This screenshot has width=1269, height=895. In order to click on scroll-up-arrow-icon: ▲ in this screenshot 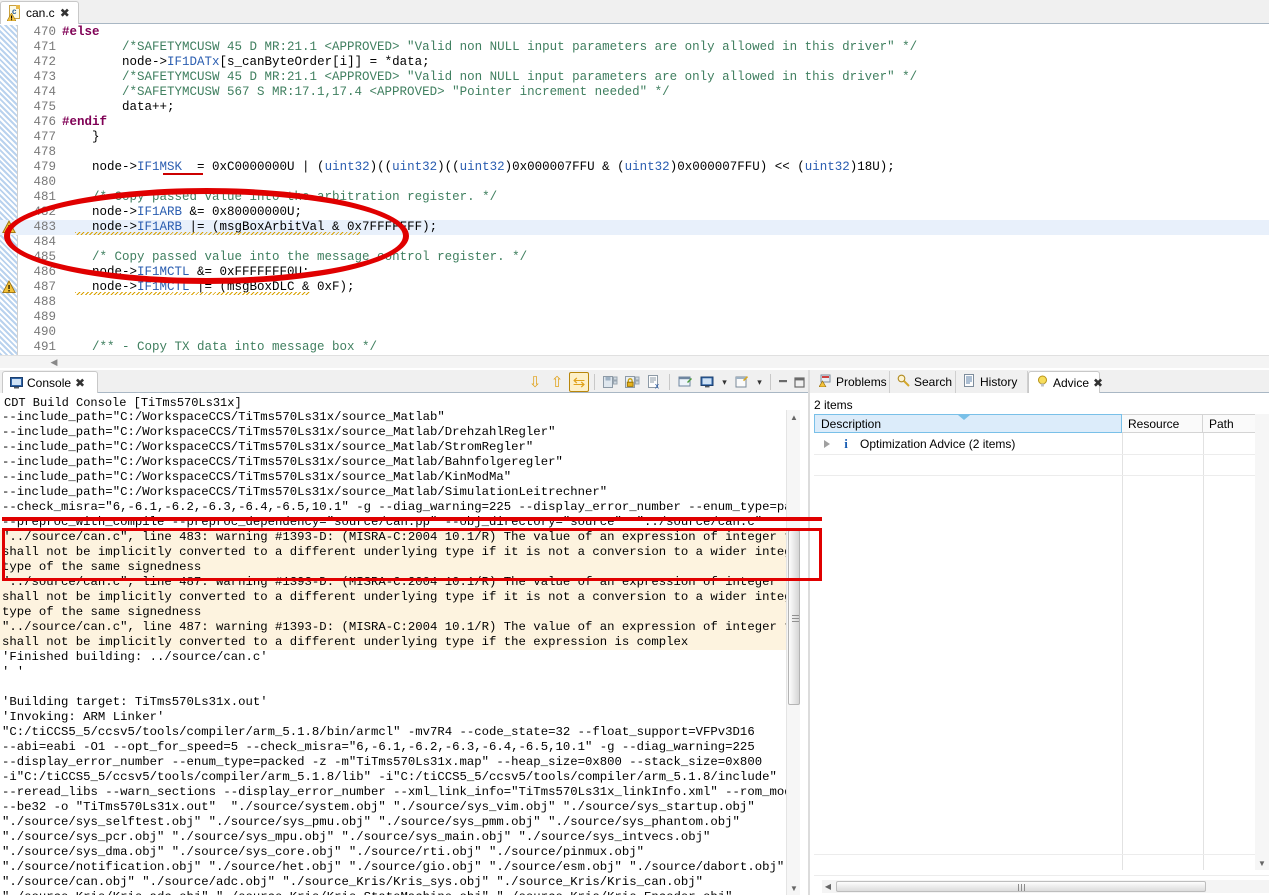, I will do `click(794, 417)`.